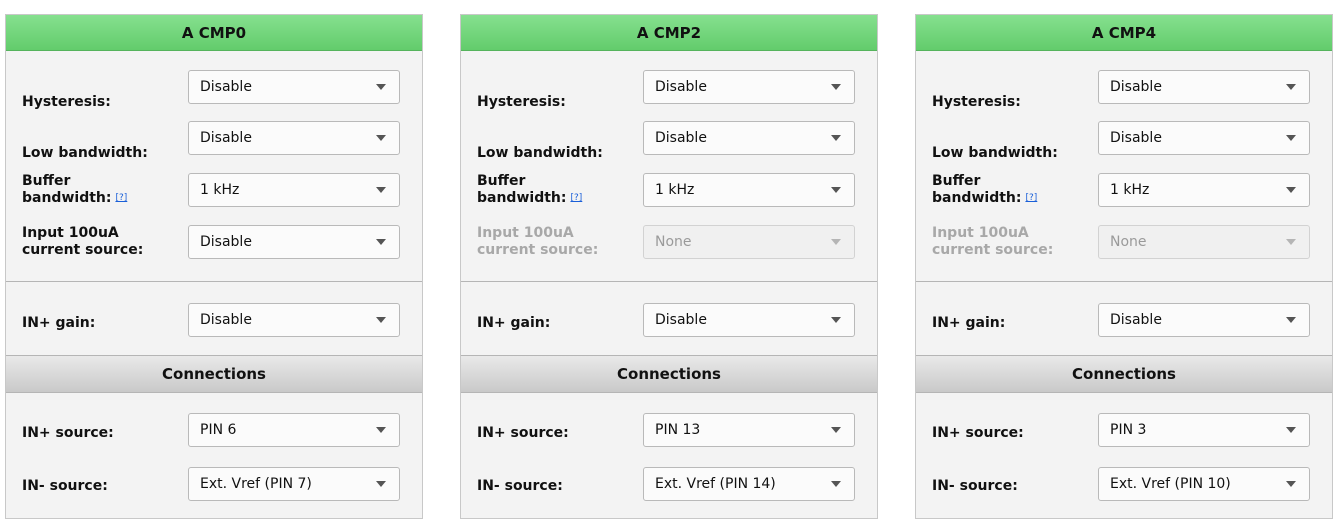 The image size is (1338, 519). I want to click on section-divider, so click(669, 281).